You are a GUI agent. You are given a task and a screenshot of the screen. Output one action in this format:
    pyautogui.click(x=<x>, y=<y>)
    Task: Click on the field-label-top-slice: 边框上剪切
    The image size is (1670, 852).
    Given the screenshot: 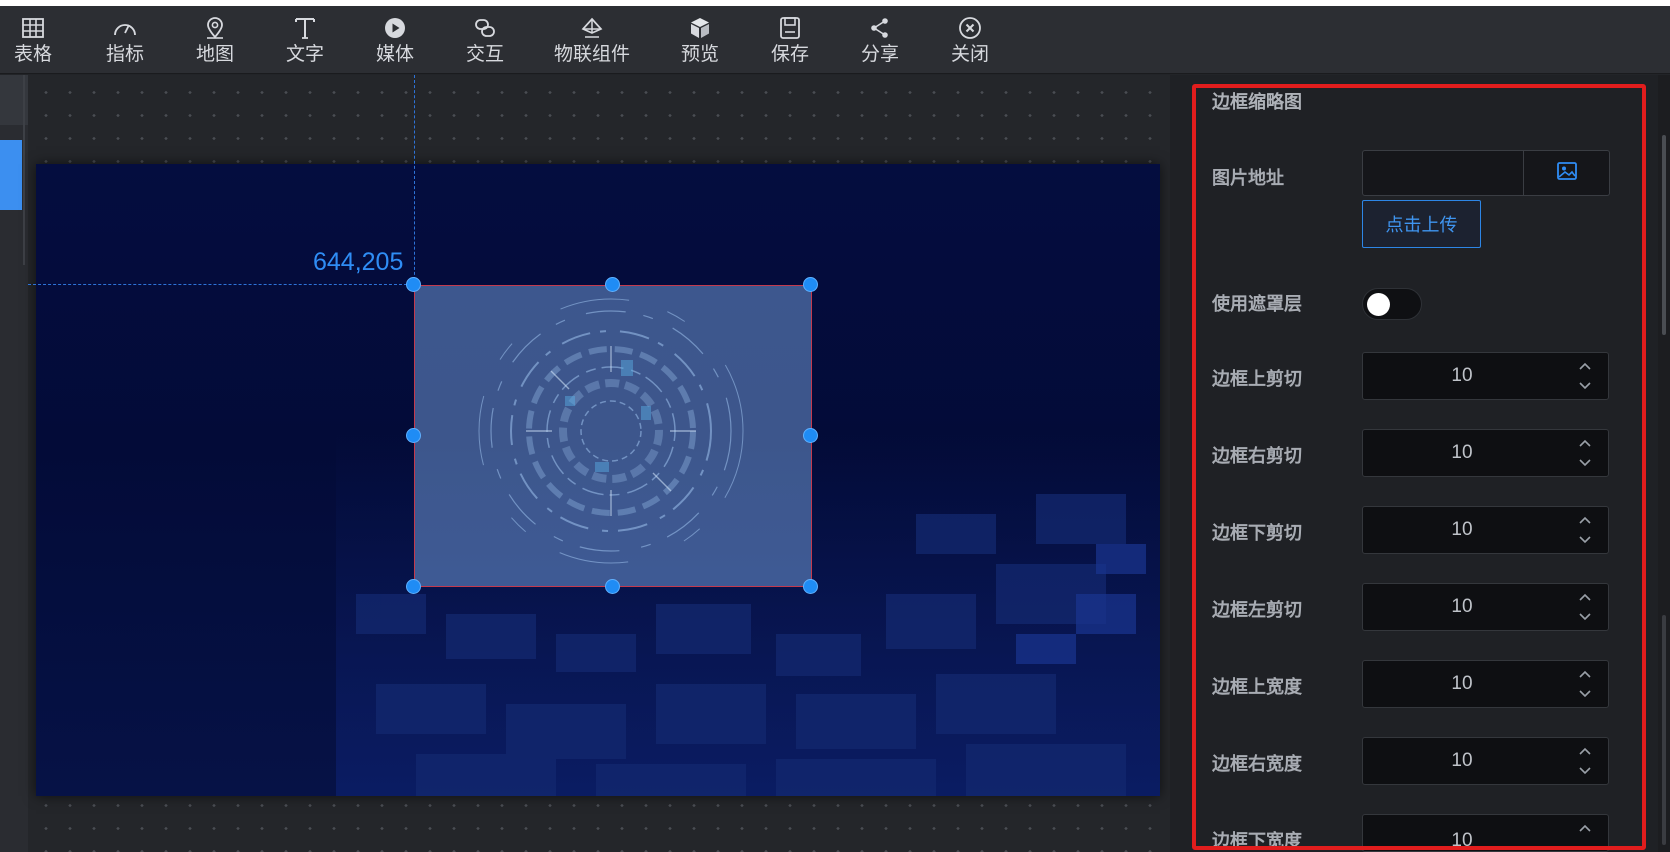 What is the action you would take?
    pyautogui.click(x=1257, y=379)
    